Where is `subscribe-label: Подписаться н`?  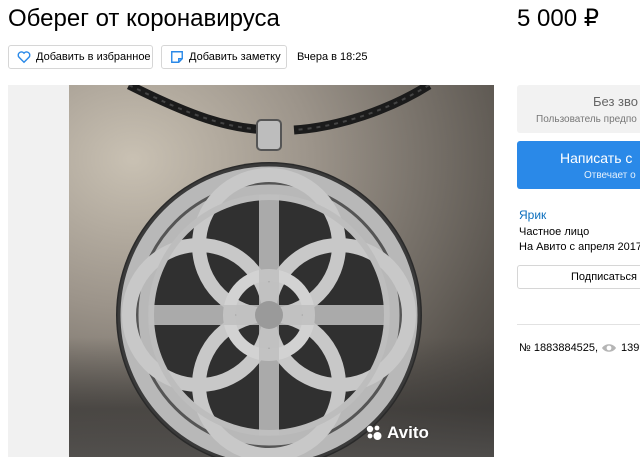 subscribe-label: Подписаться н is located at coordinates (605, 277).